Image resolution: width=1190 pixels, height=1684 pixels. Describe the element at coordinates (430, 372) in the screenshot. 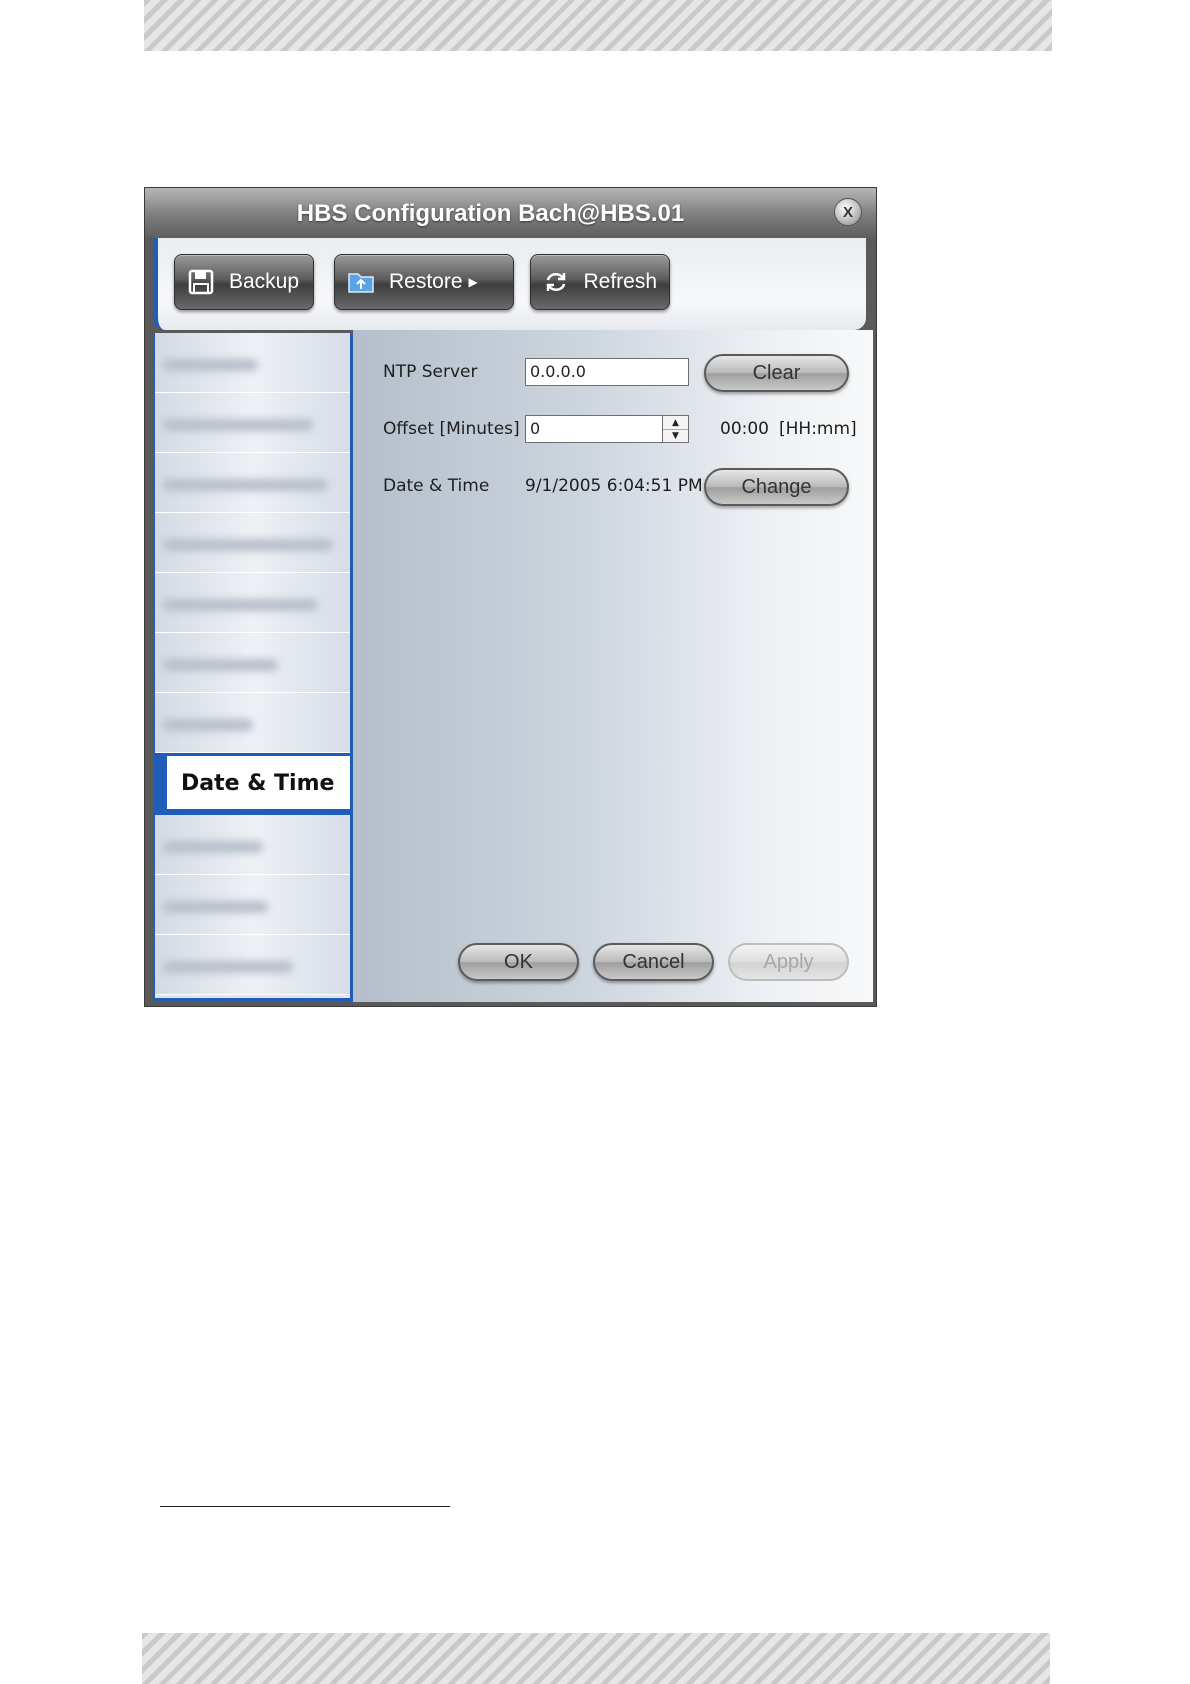

I see `ntp-server-label: NTP Server` at that location.